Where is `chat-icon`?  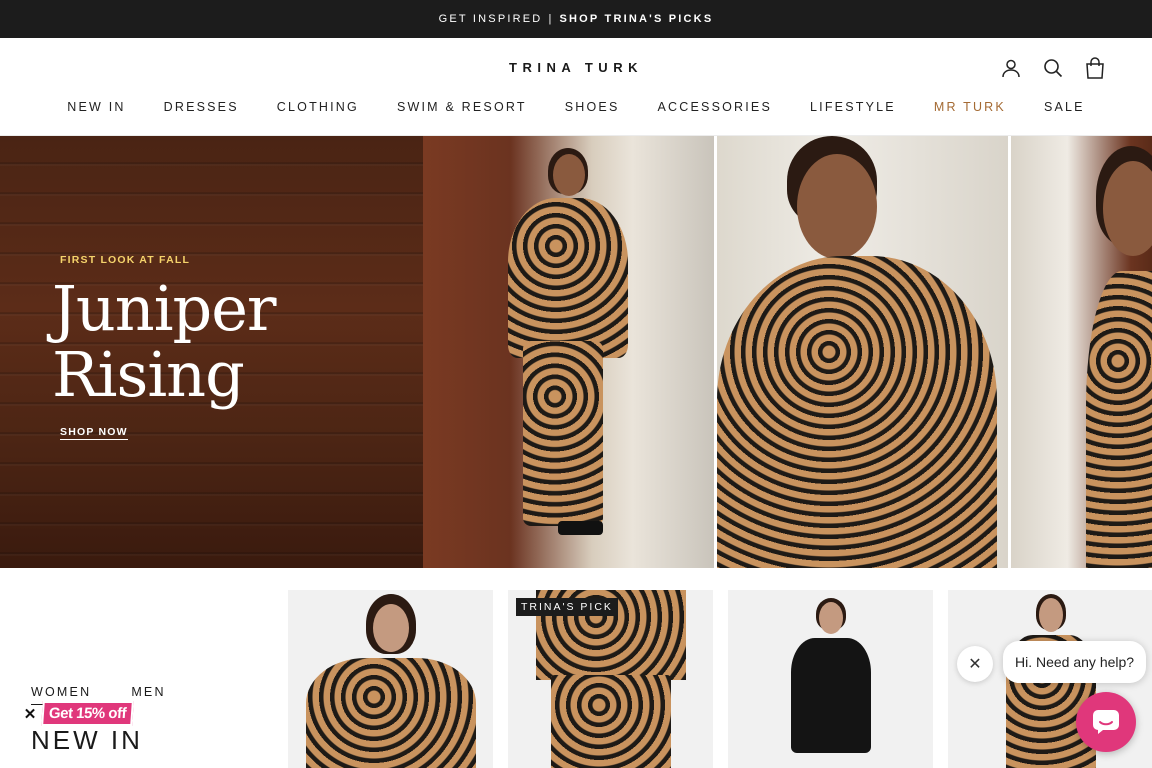 chat-icon is located at coordinates (1106, 722).